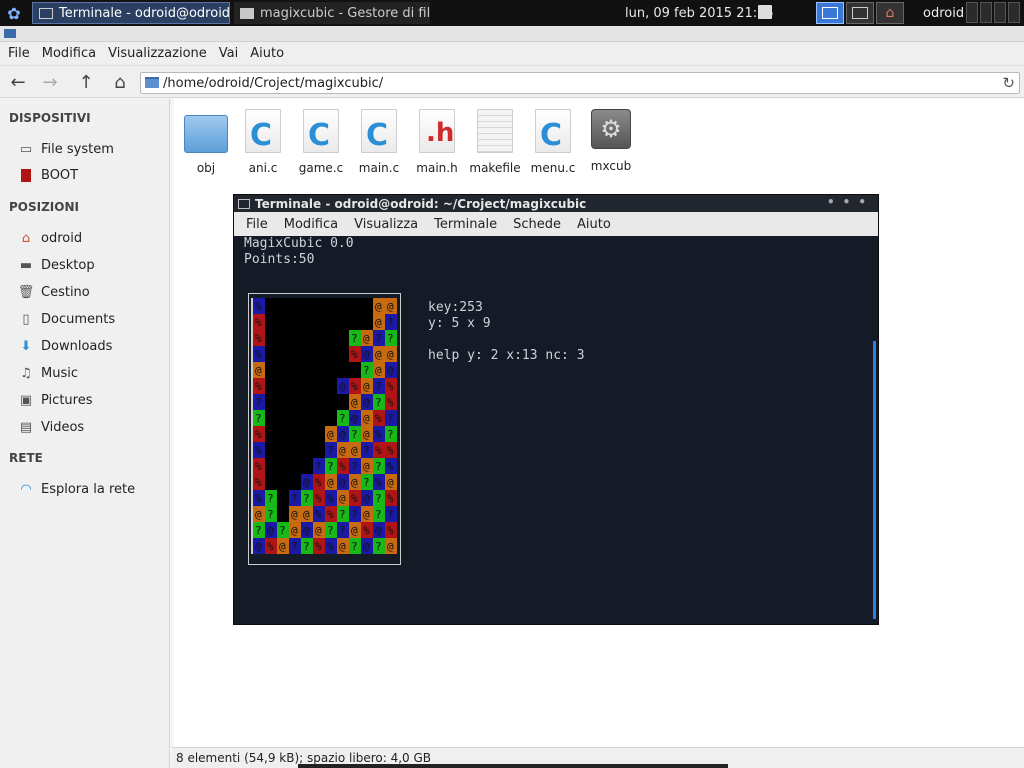 Image resolution: width=1024 pixels, height=768 pixels. What do you see at coordinates (26, 458) in the screenshot?
I see `sidebar-heading-network: RETE` at bounding box center [26, 458].